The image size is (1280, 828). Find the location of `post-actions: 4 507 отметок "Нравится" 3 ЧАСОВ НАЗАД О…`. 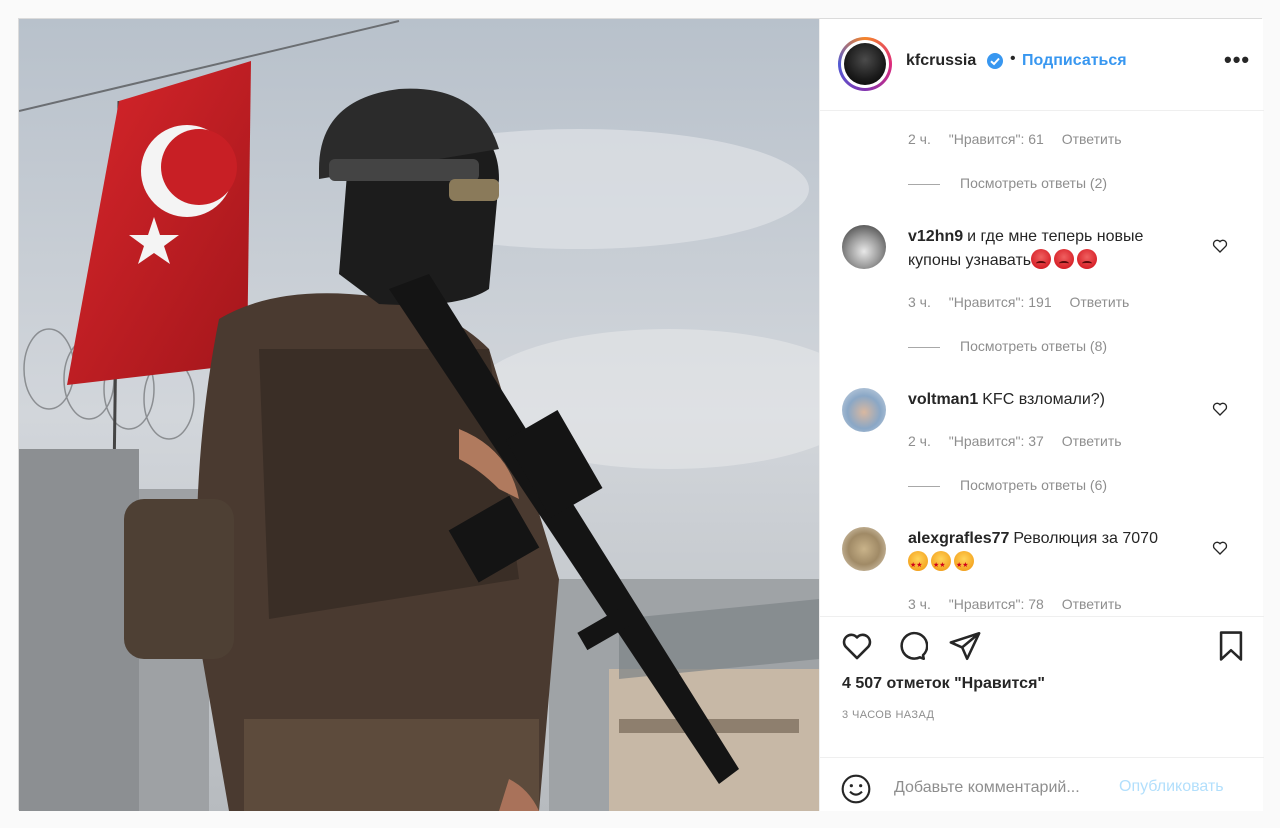

post-actions: 4 507 отметок "Нравится" 3 ЧАСОВ НАЗАД О… is located at coordinates (1042, 713).